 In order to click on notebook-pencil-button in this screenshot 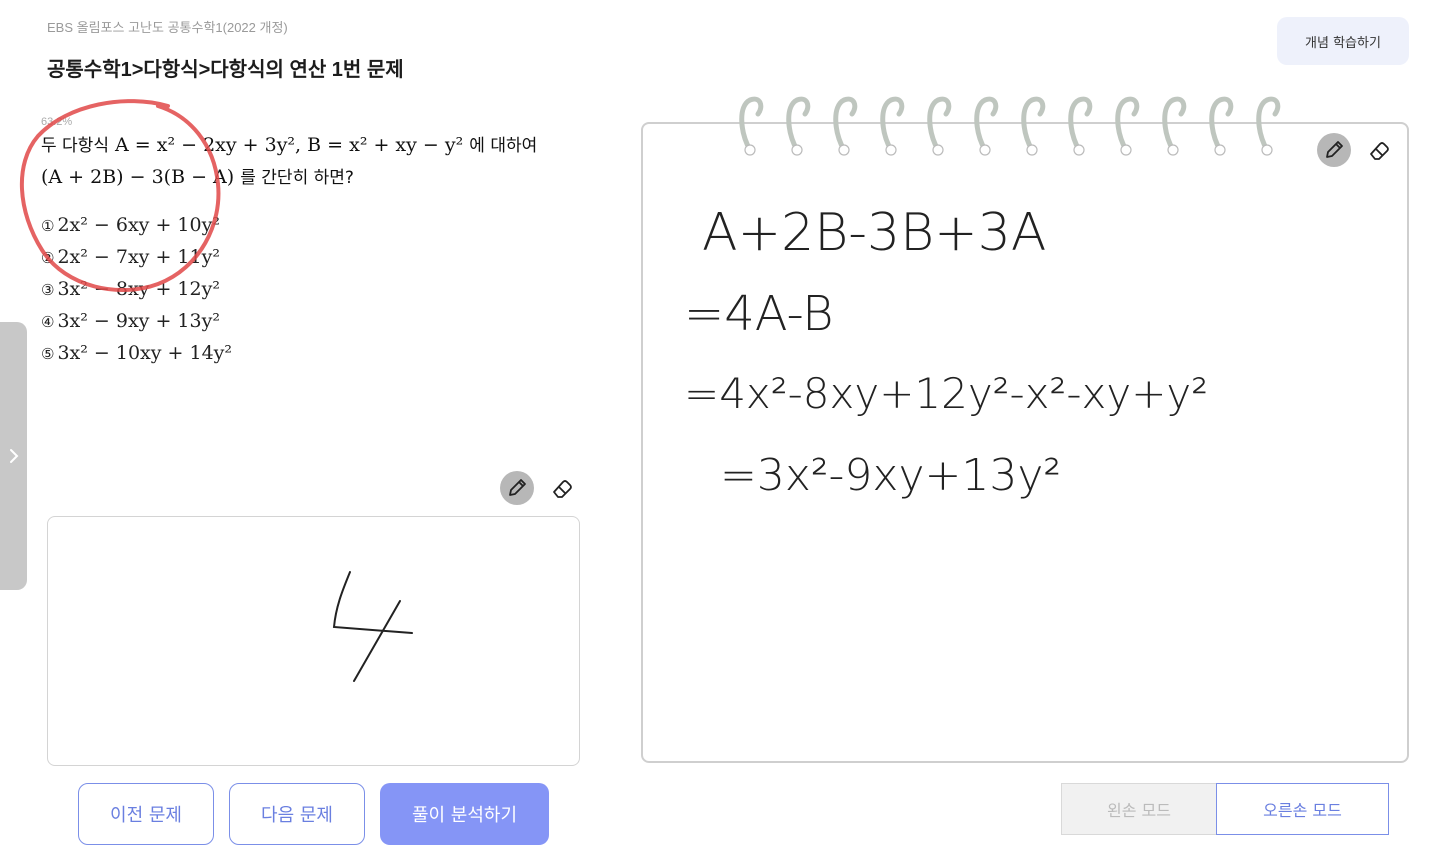, I will do `click(1334, 150)`.